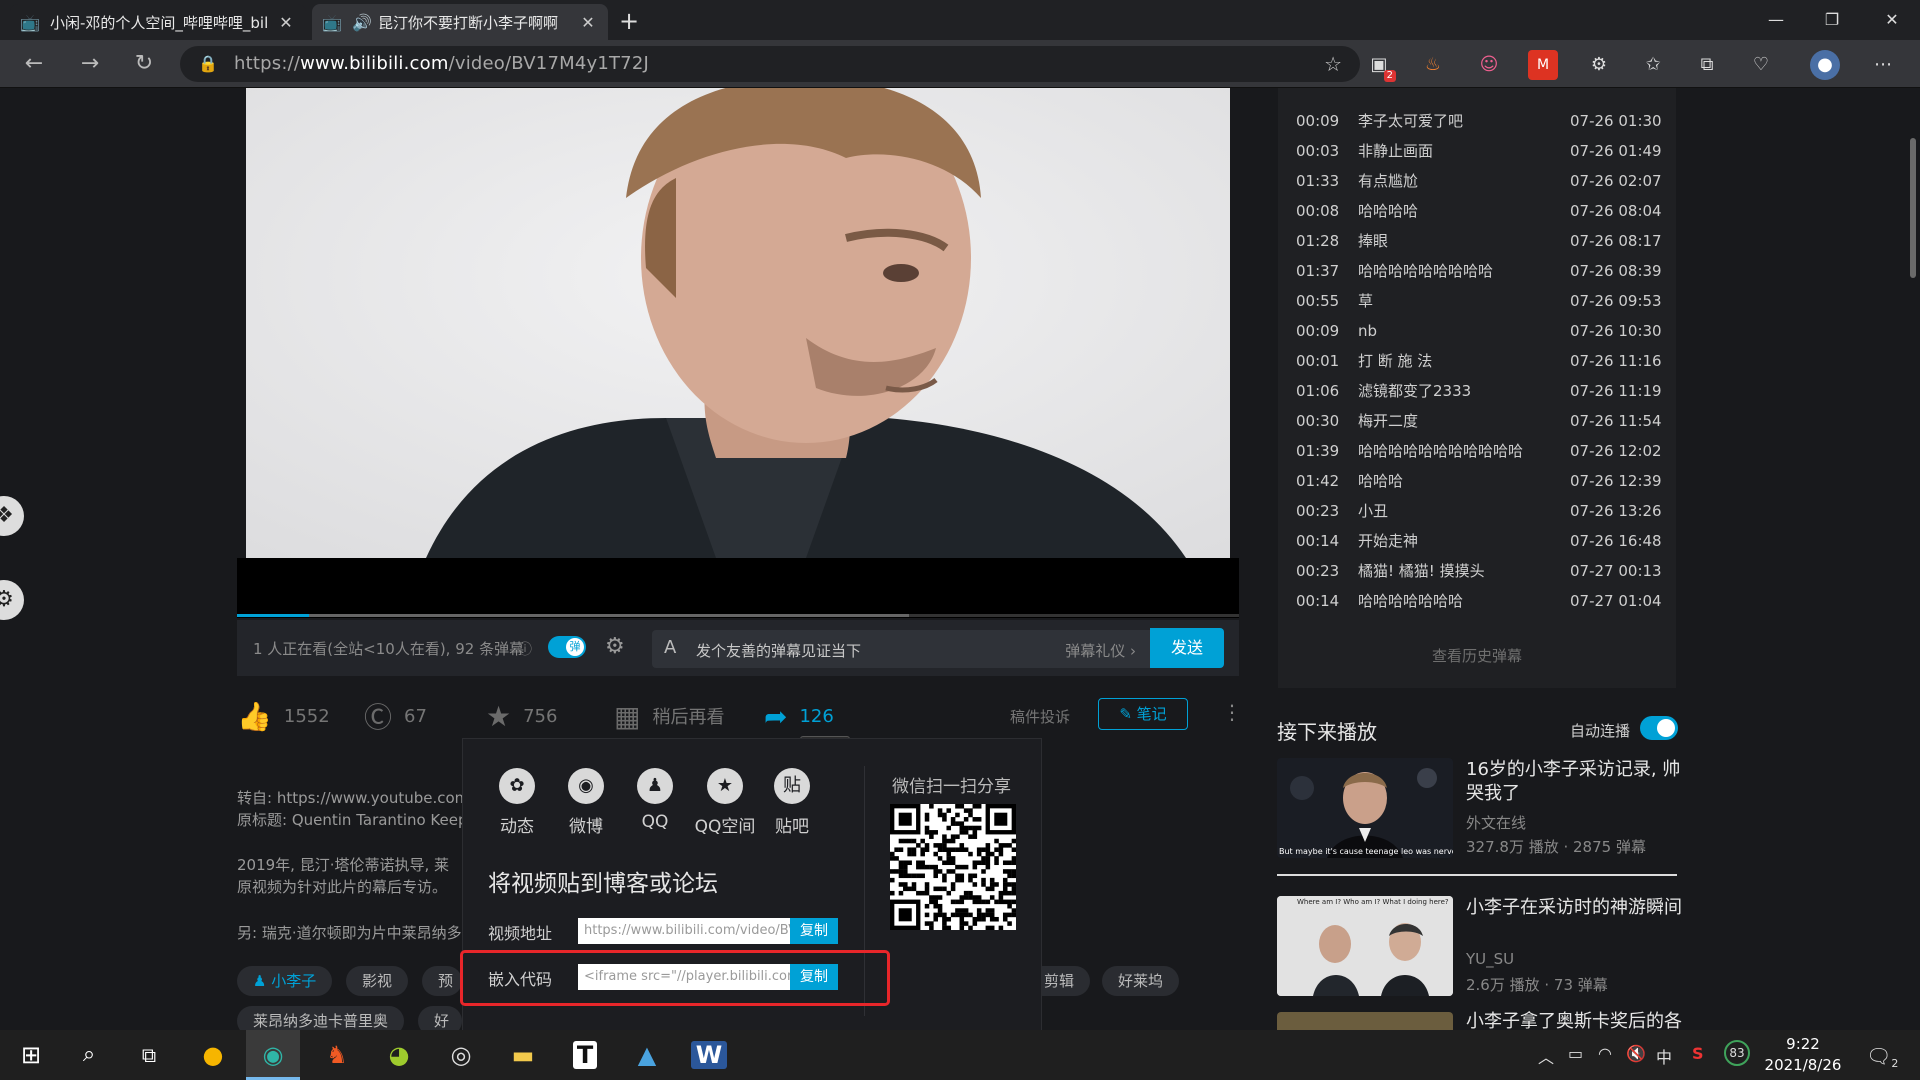 This screenshot has height=1080, width=1920. What do you see at coordinates (460, 22) in the screenshot?
I see `tab-video: 📺 🔊 昆汀你不要打断小李子啊啊 ✕` at bounding box center [460, 22].